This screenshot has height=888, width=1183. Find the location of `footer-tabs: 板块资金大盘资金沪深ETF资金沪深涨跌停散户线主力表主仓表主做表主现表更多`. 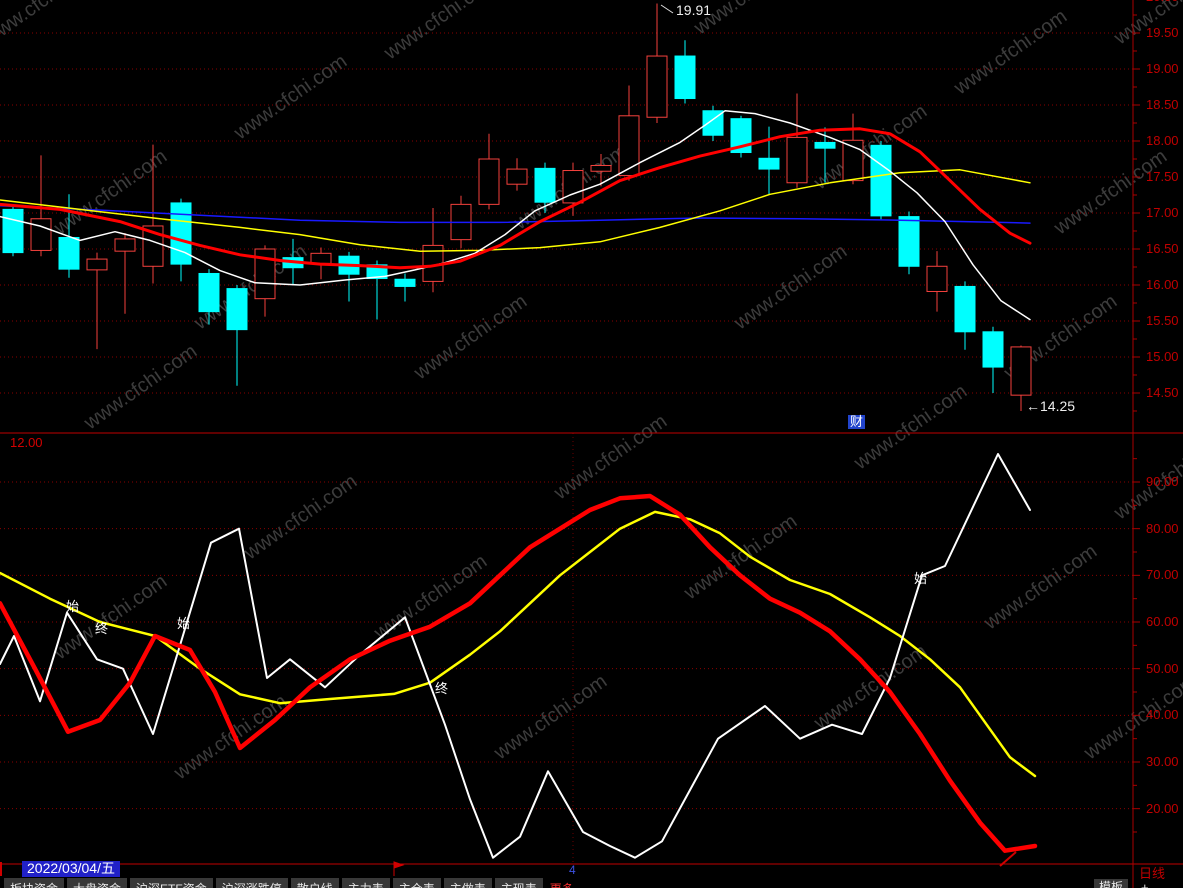

footer-tabs: 板块资金大盘资金沪深ETF资金沪深涨跌停散户线主力表主仓表主做表主现表更多 is located at coordinates (291, 883).